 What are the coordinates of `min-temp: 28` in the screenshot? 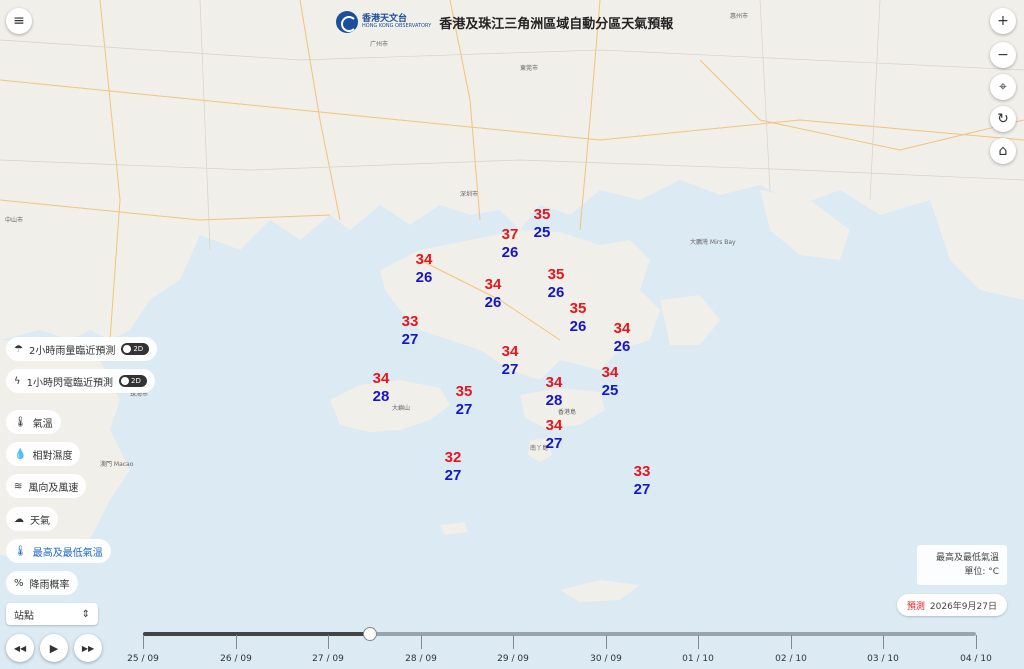 It's located at (381, 396).